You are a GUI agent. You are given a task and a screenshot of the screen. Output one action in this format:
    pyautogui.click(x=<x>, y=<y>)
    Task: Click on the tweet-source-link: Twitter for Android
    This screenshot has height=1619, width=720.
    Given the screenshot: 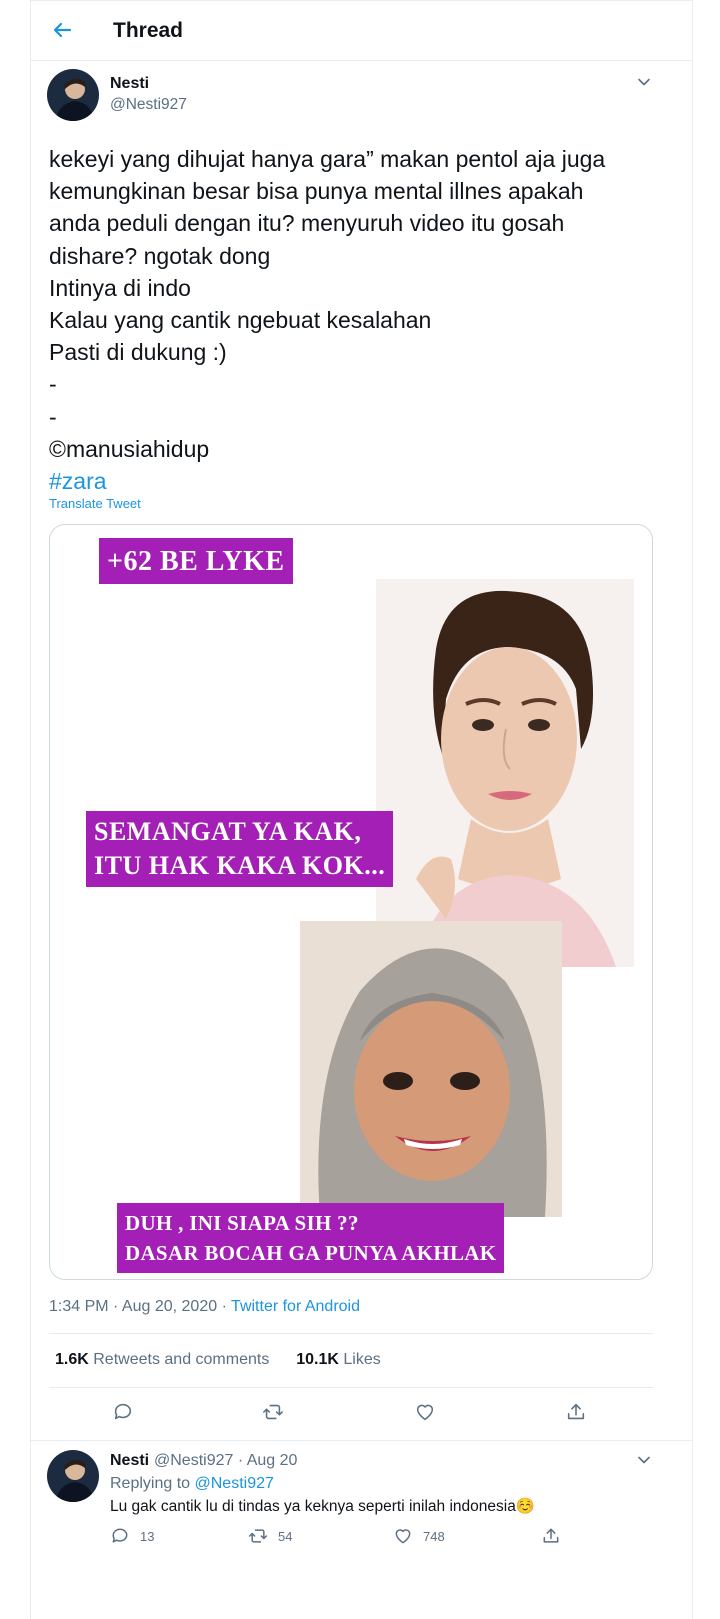 What is the action you would take?
    pyautogui.click(x=295, y=1306)
    